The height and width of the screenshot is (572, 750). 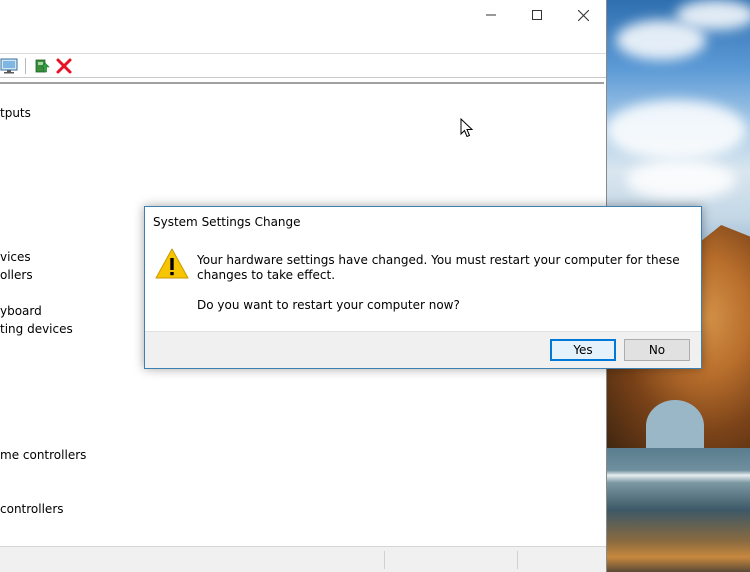 I want to click on close-icon, so click(x=583, y=15).